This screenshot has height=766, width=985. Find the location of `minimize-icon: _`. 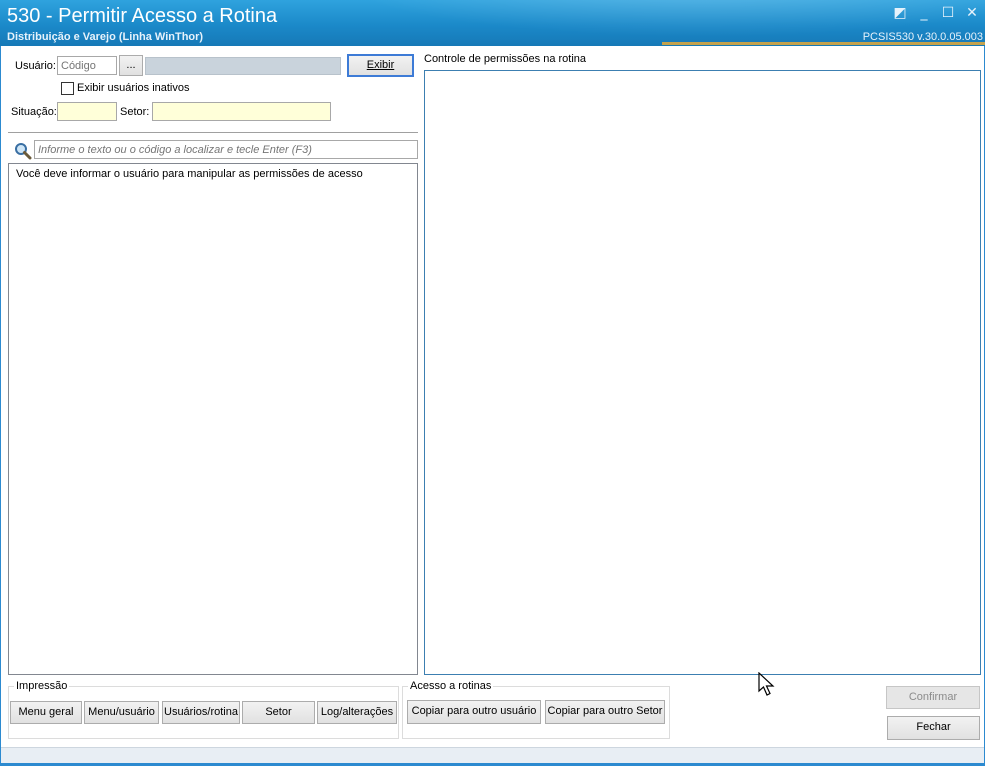

minimize-icon: _ is located at coordinates (924, 13).